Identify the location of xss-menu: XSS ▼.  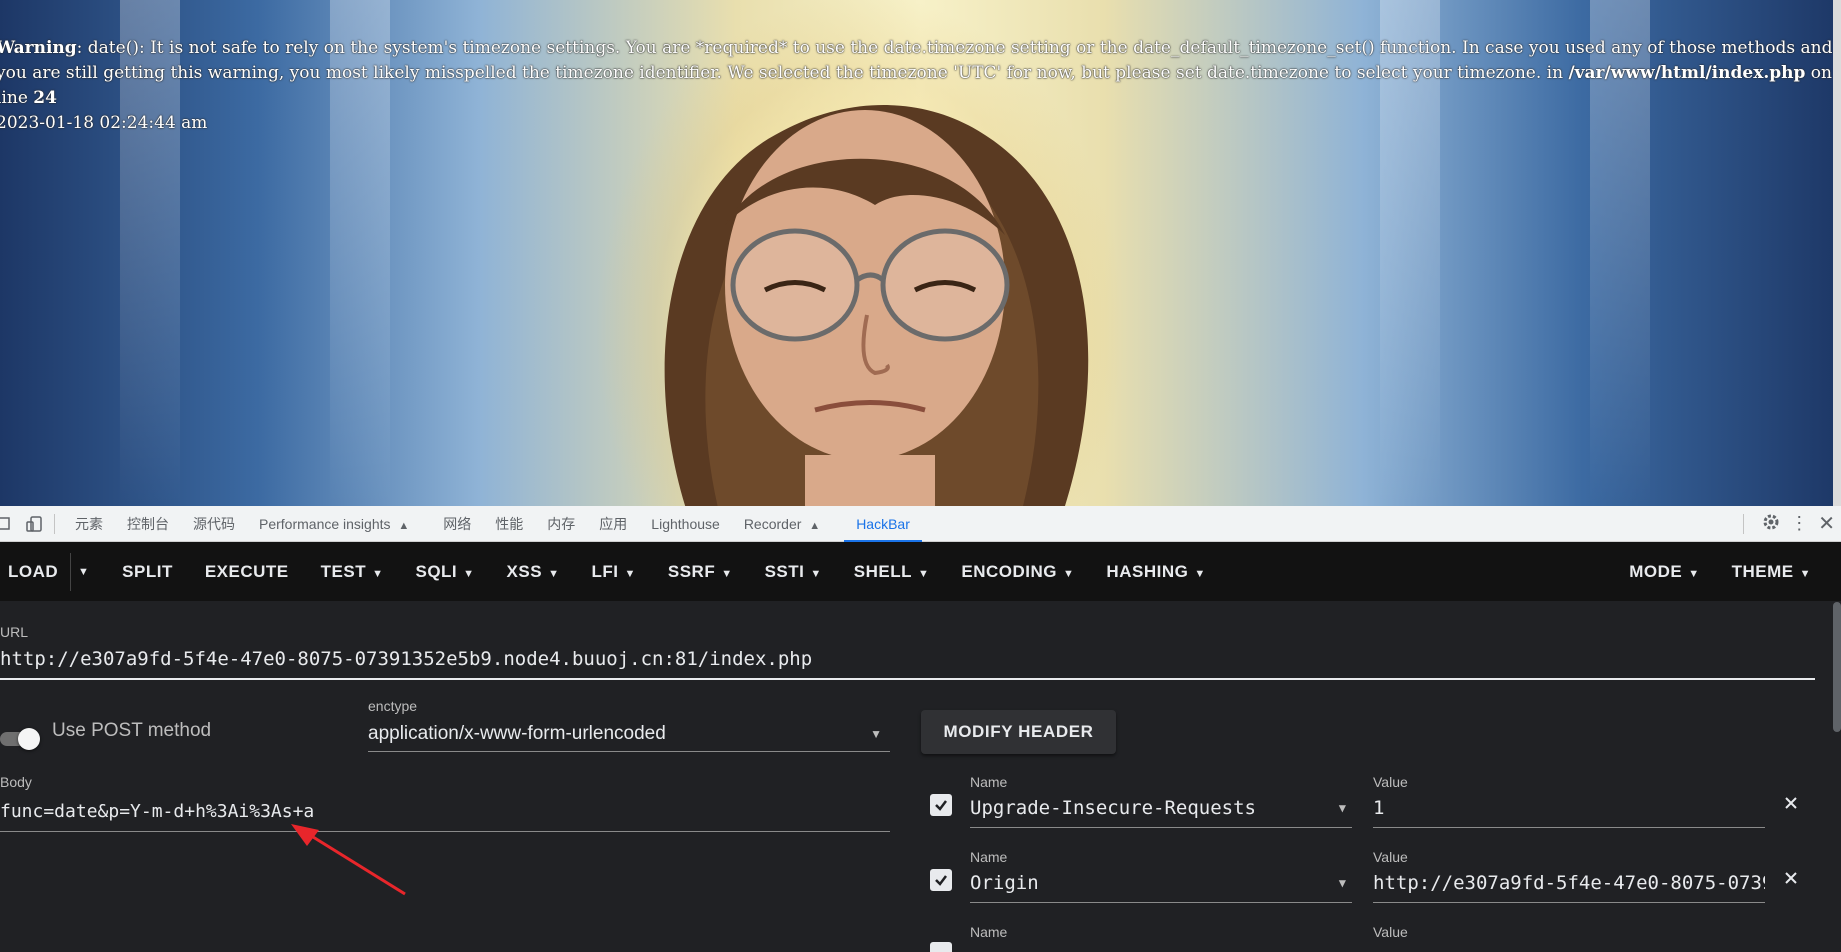
(533, 571).